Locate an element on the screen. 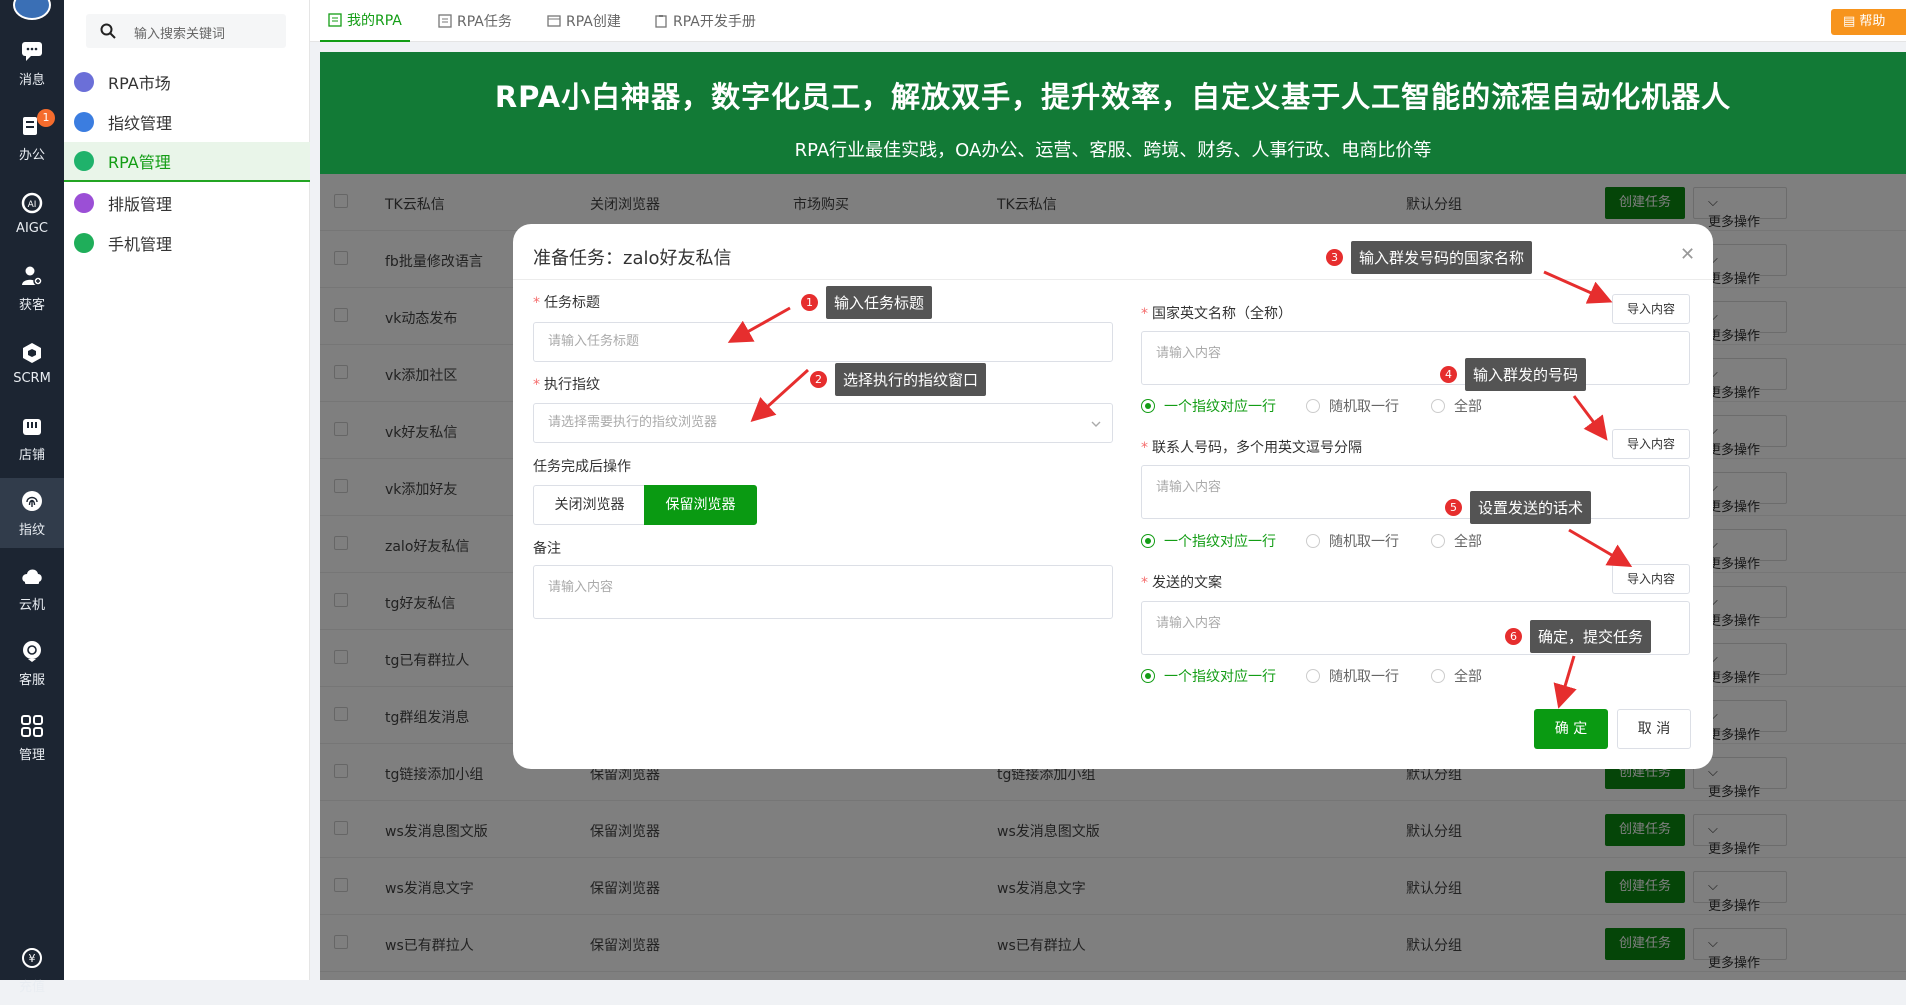  rail-item-recharge: ¥ 充值 is located at coordinates (32, 970).